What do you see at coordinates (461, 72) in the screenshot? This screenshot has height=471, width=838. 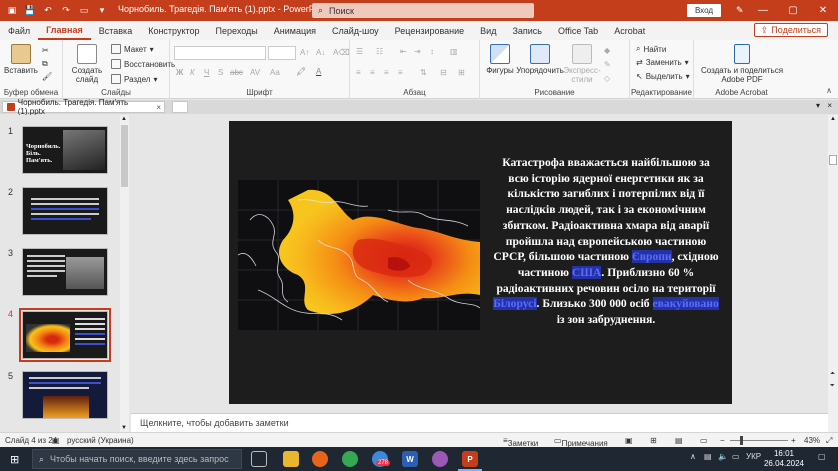 I see `smartart-icon: ⊞` at bounding box center [461, 72].